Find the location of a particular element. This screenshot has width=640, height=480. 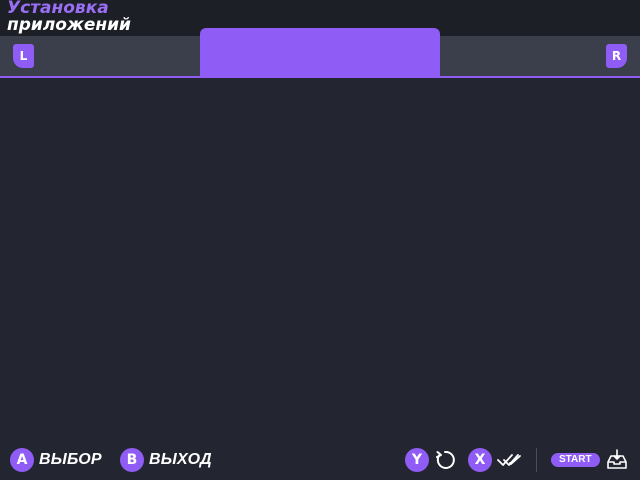

exit-label: ВЫХОД is located at coordinates (180, 459).